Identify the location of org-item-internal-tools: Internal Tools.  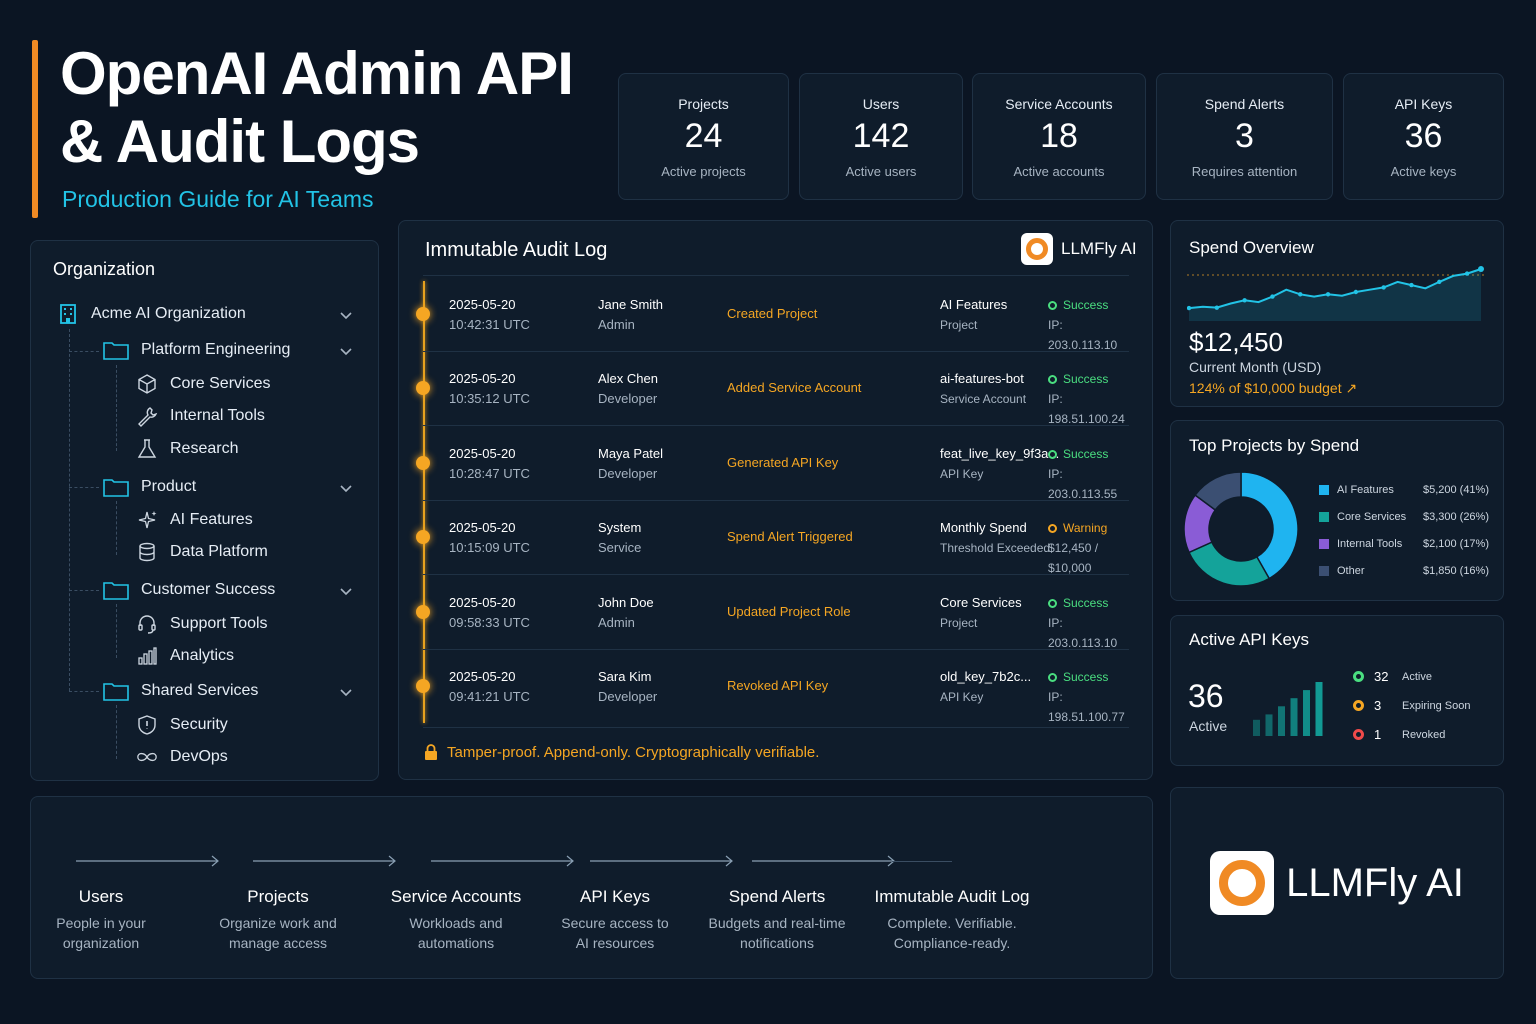
(200, 416).